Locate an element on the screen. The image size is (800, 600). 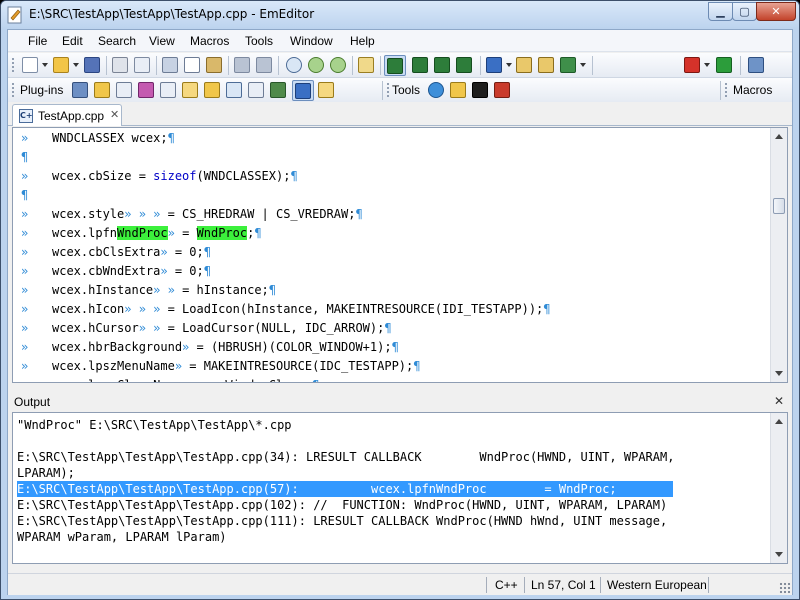
plugin-search-bar-icon is located at coordinates (278, 90).